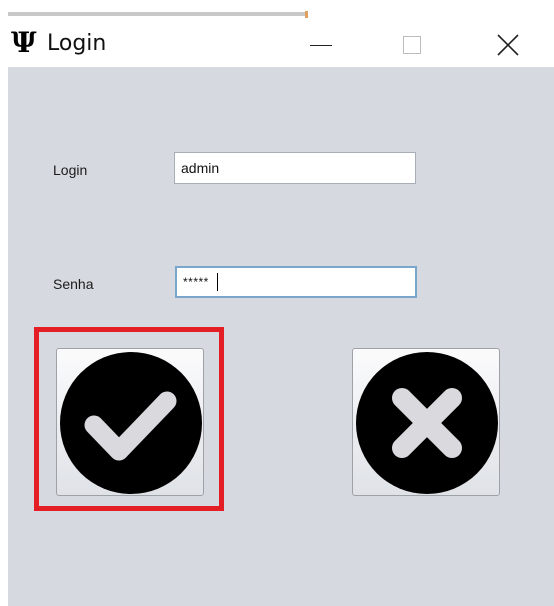 The height and width of the screenshot is (606, 554). Describe the element at coordinates (217, 282) in the screenshot. I see `text-caret` at that location.